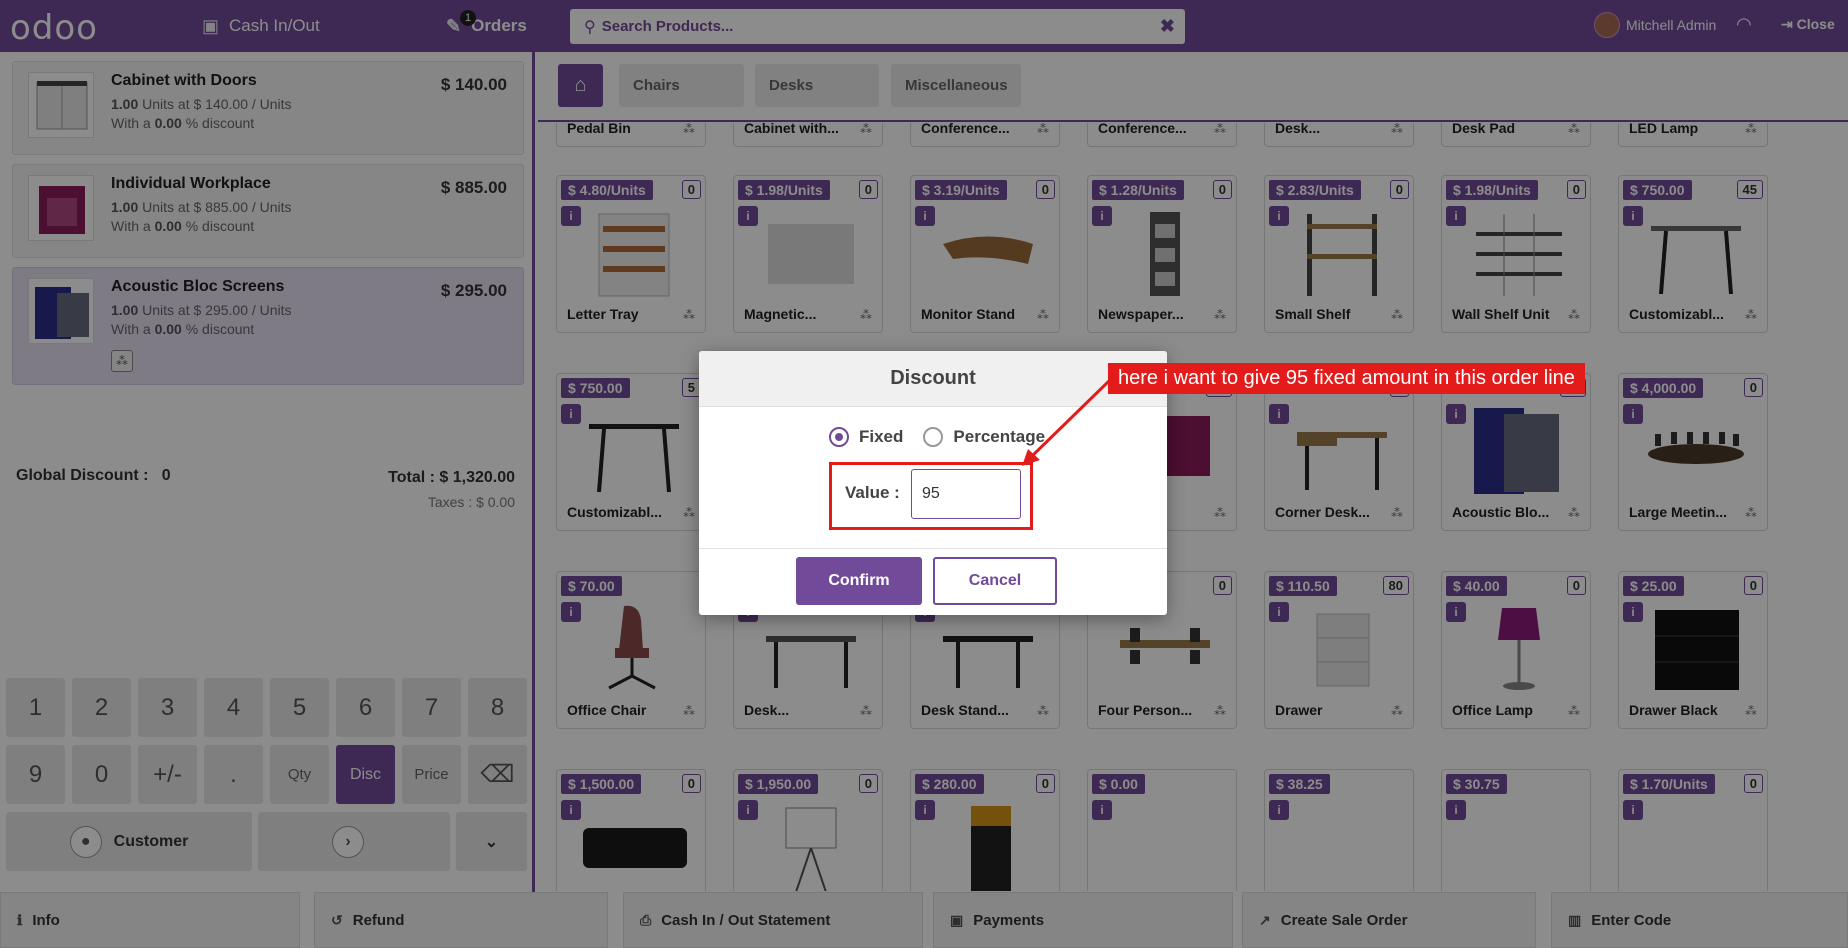 Image resolution: width=1848 pixels, height=948 pixels. I want to click on fixed-label: Fixed, so click(881, 436).